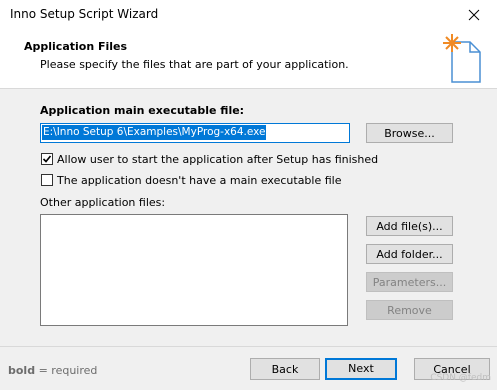  What do you see at coordinates (47, 180) in the screenshot?
I see `no-exe-checkbox` at bounding box center [47, 180].